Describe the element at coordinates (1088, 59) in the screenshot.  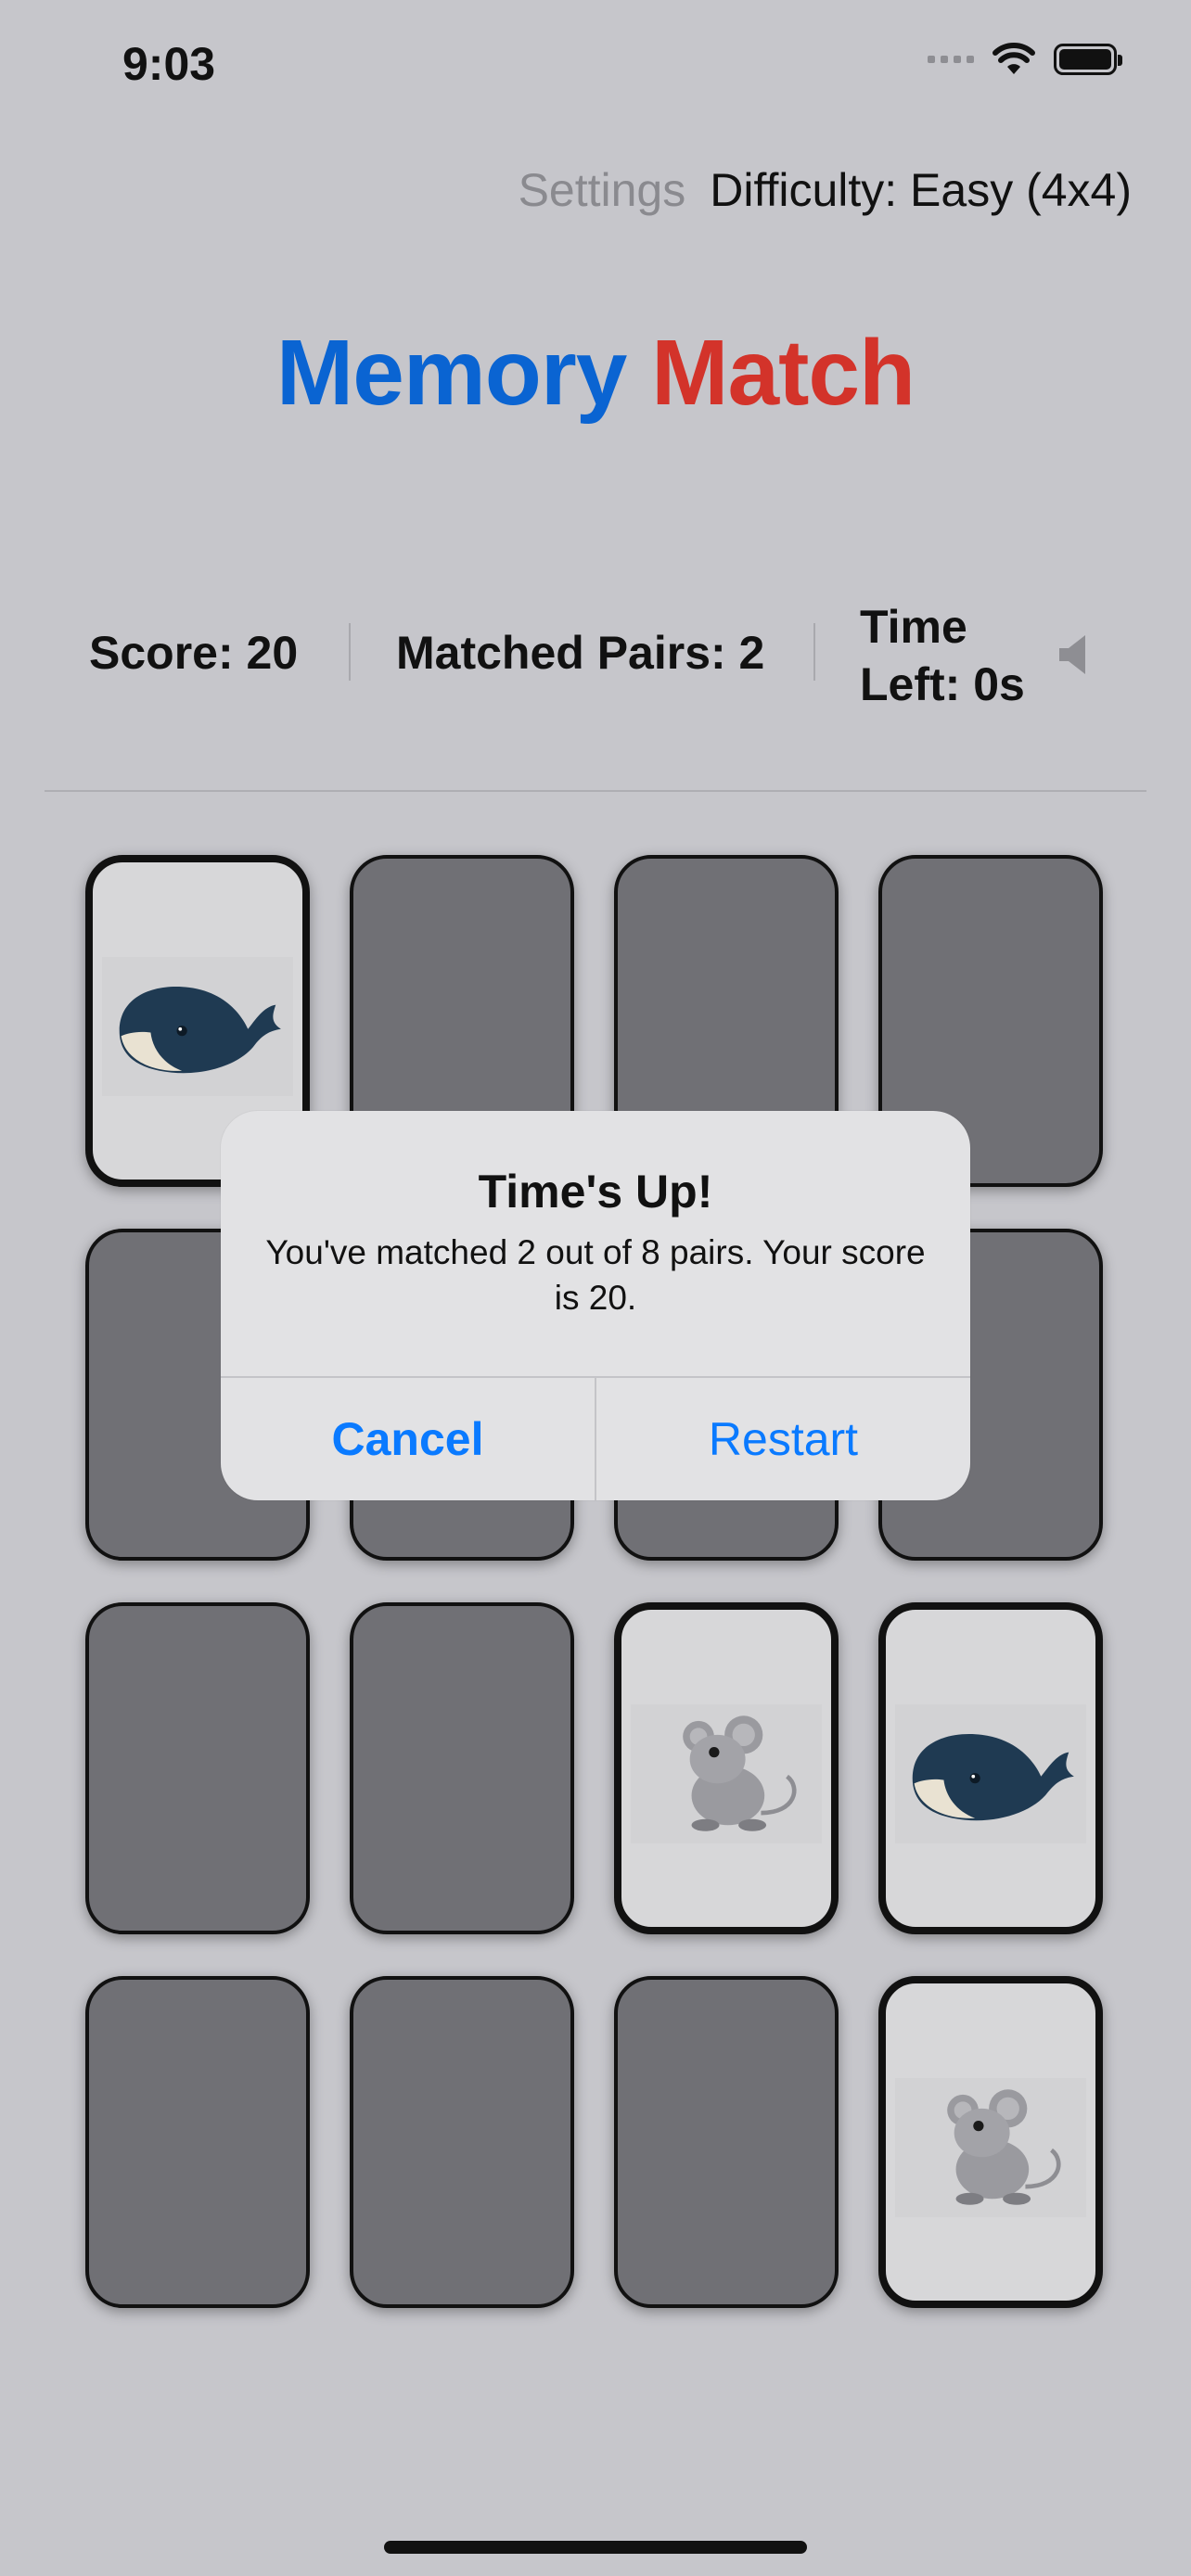
I see `battery-icon` at that location.